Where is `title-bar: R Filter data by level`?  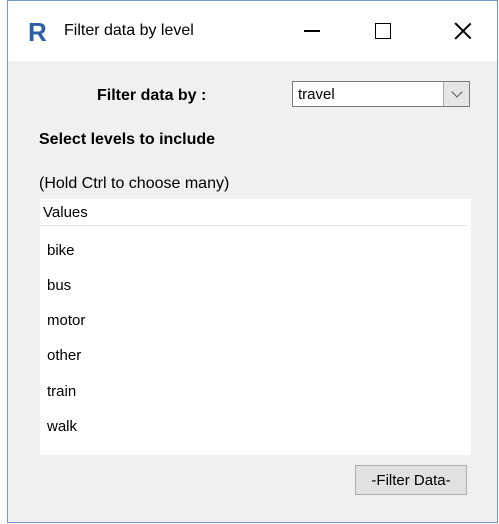
title-bar: R Filter data by level is located at coordinates (252, 31).